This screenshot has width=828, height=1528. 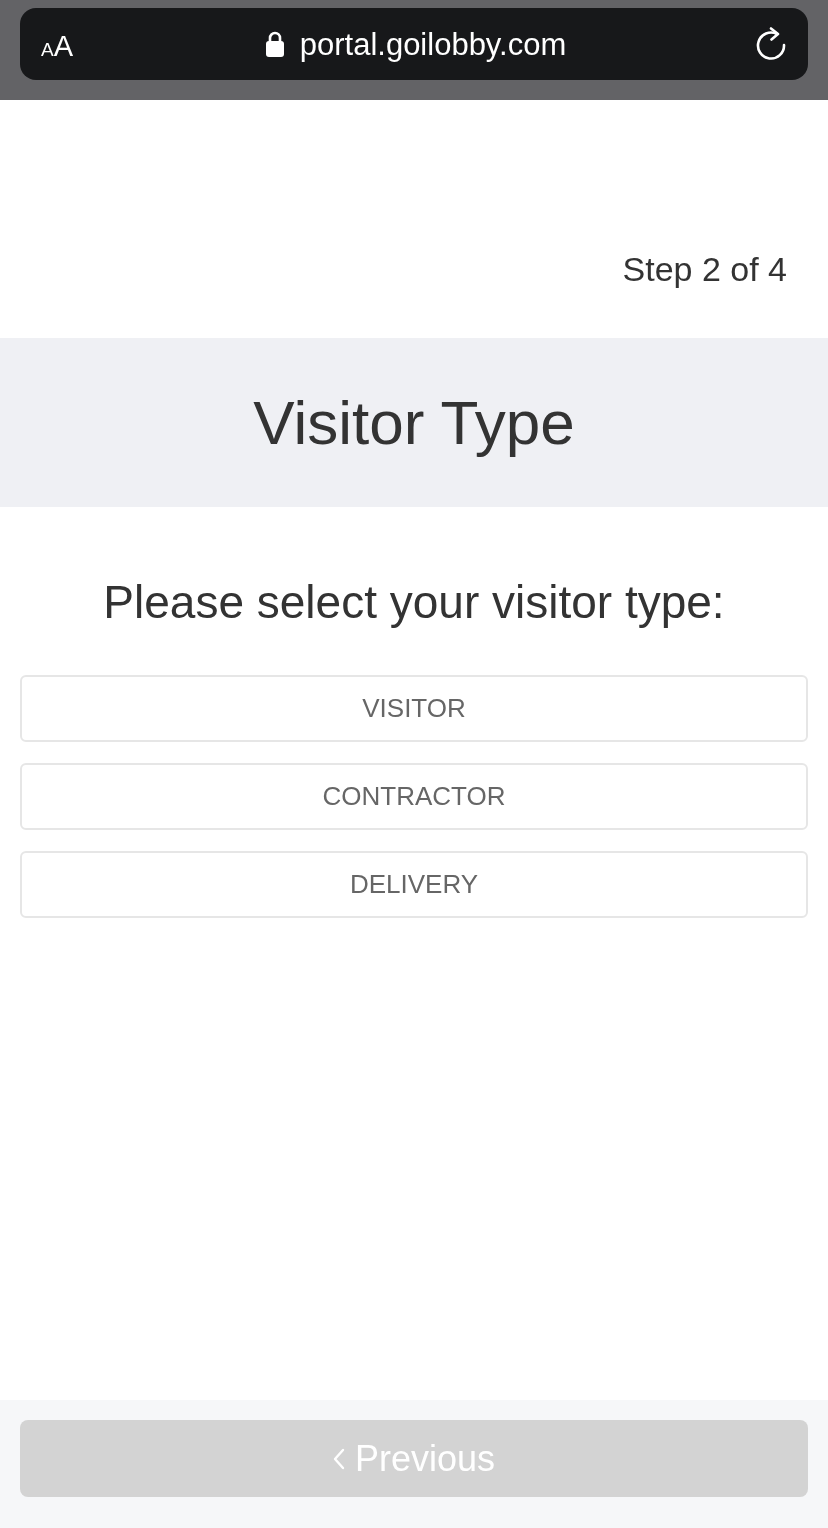 What do you see at coordinates (433, 44) in the screenshot?
I see `url-text: portal.goilobby.com` at bounding box center [433, 44].